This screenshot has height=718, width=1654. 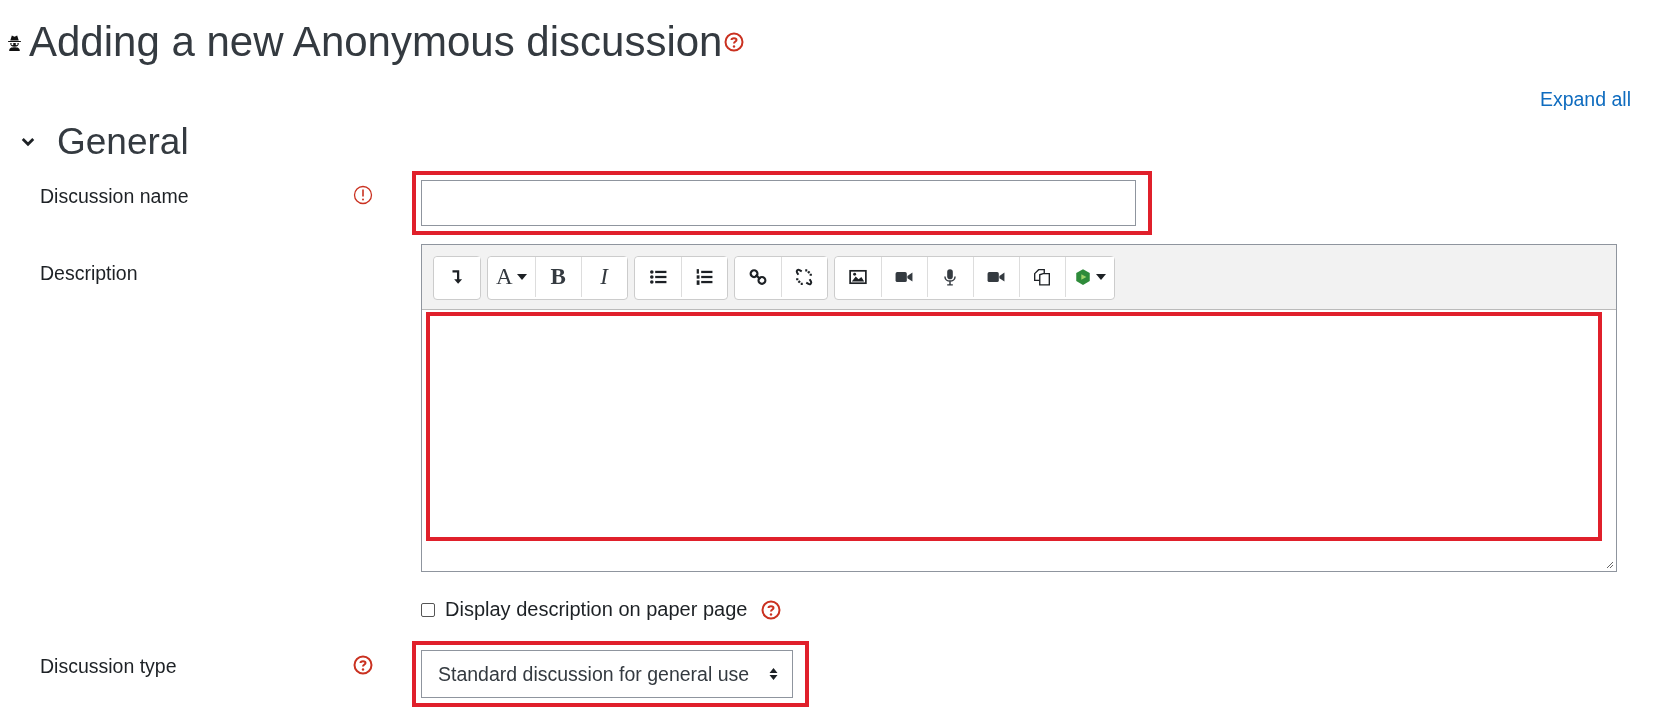 I want to click on page-title: Adding a new Anonymous discussion, so click(x=376, y=42).